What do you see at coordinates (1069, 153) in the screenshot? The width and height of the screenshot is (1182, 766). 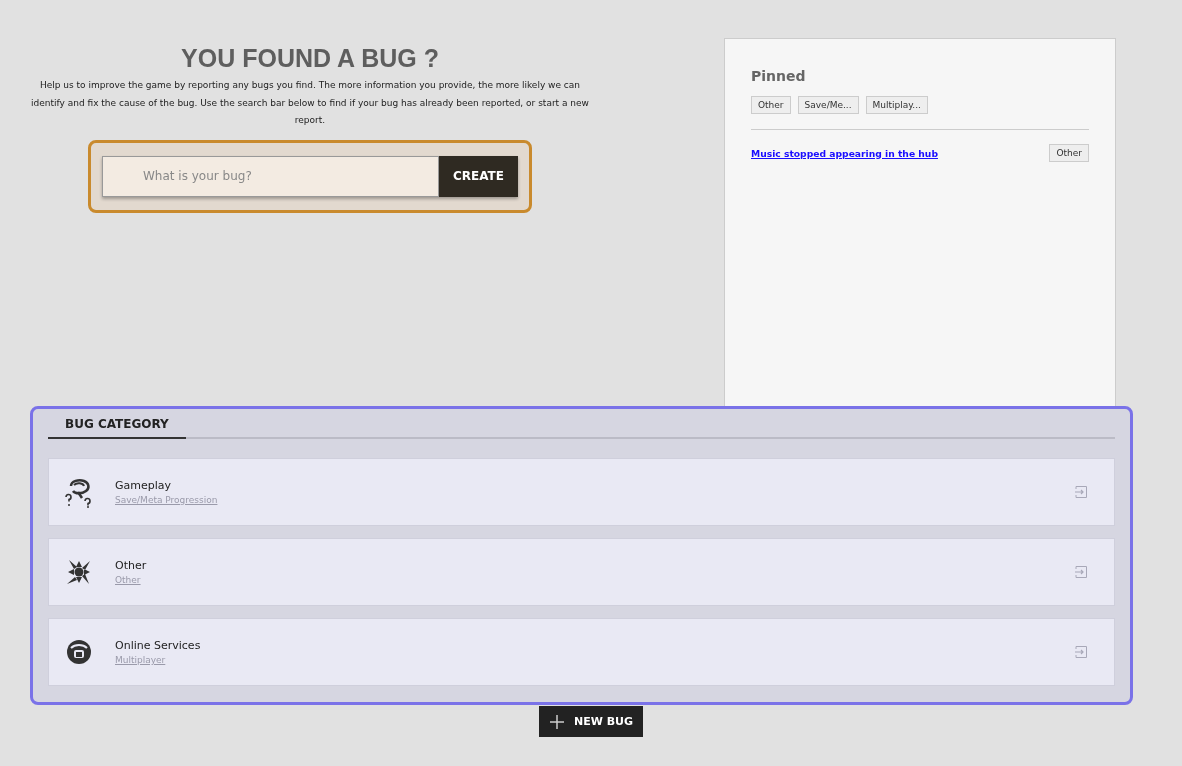 I see `tag-label: Other` at bounding box center [1069, 153].